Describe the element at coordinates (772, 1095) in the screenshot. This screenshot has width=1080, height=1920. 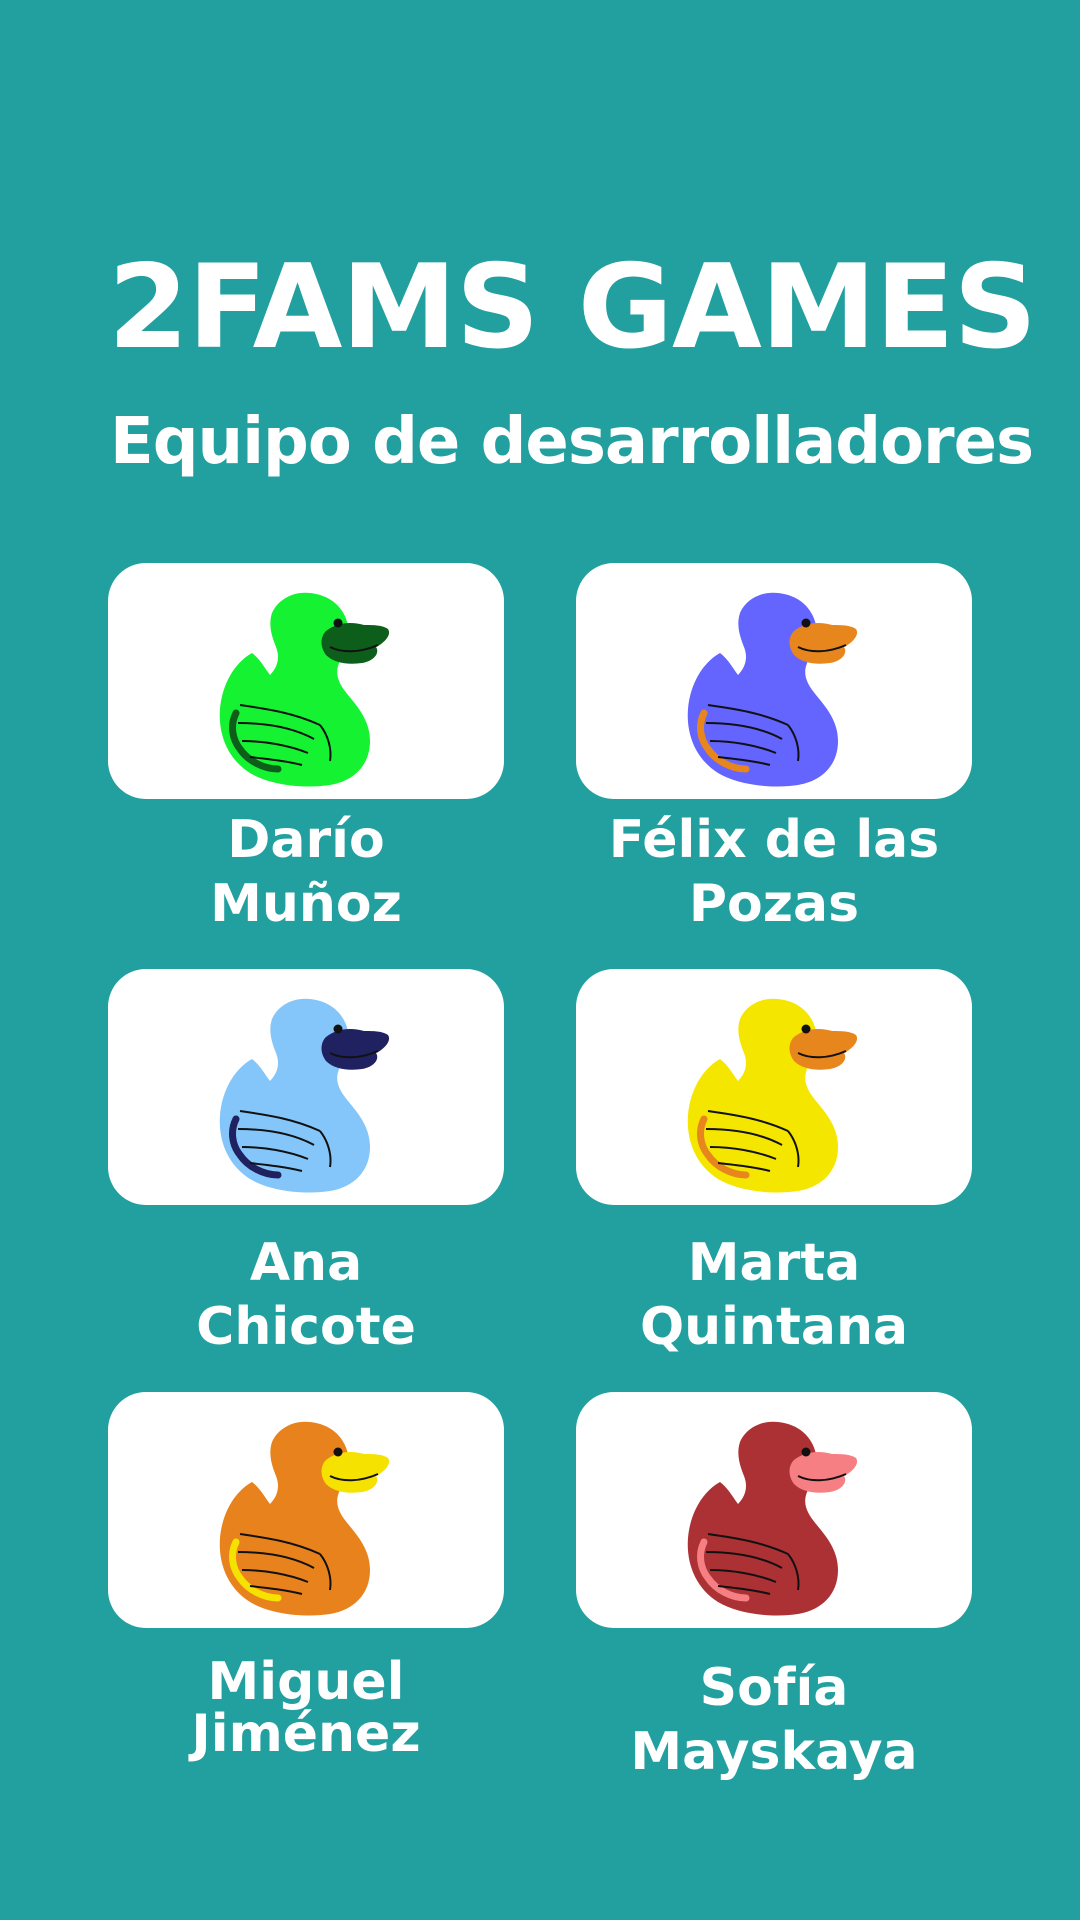
I see `yellow-rubber-duck-icon` at that location.